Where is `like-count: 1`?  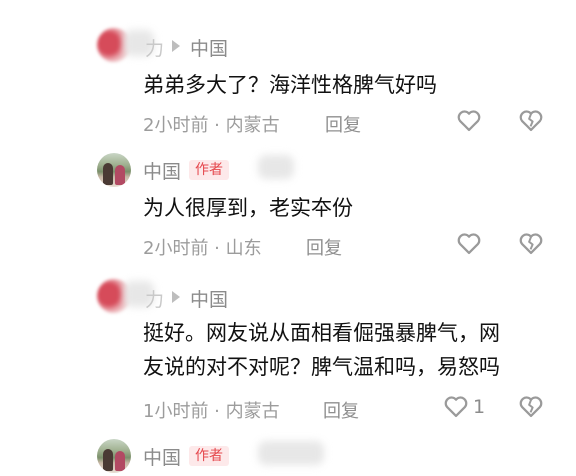
like-count: 1 is located at coordinates (479, 407).